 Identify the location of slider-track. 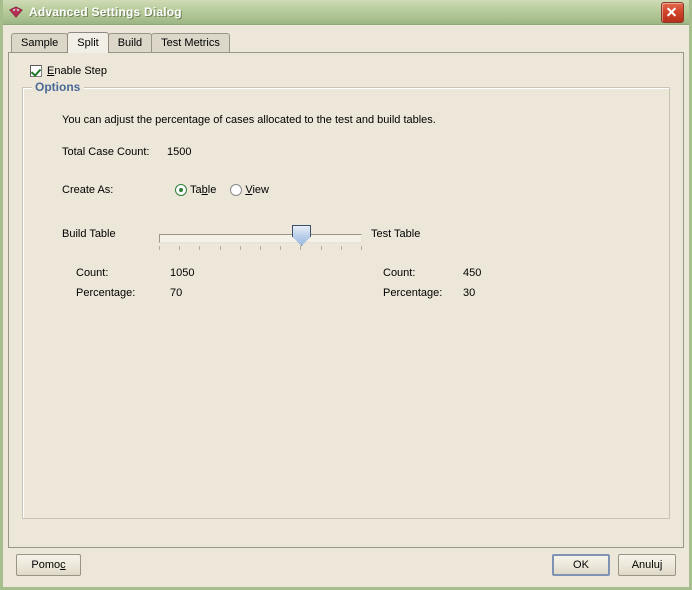
(260, 238).